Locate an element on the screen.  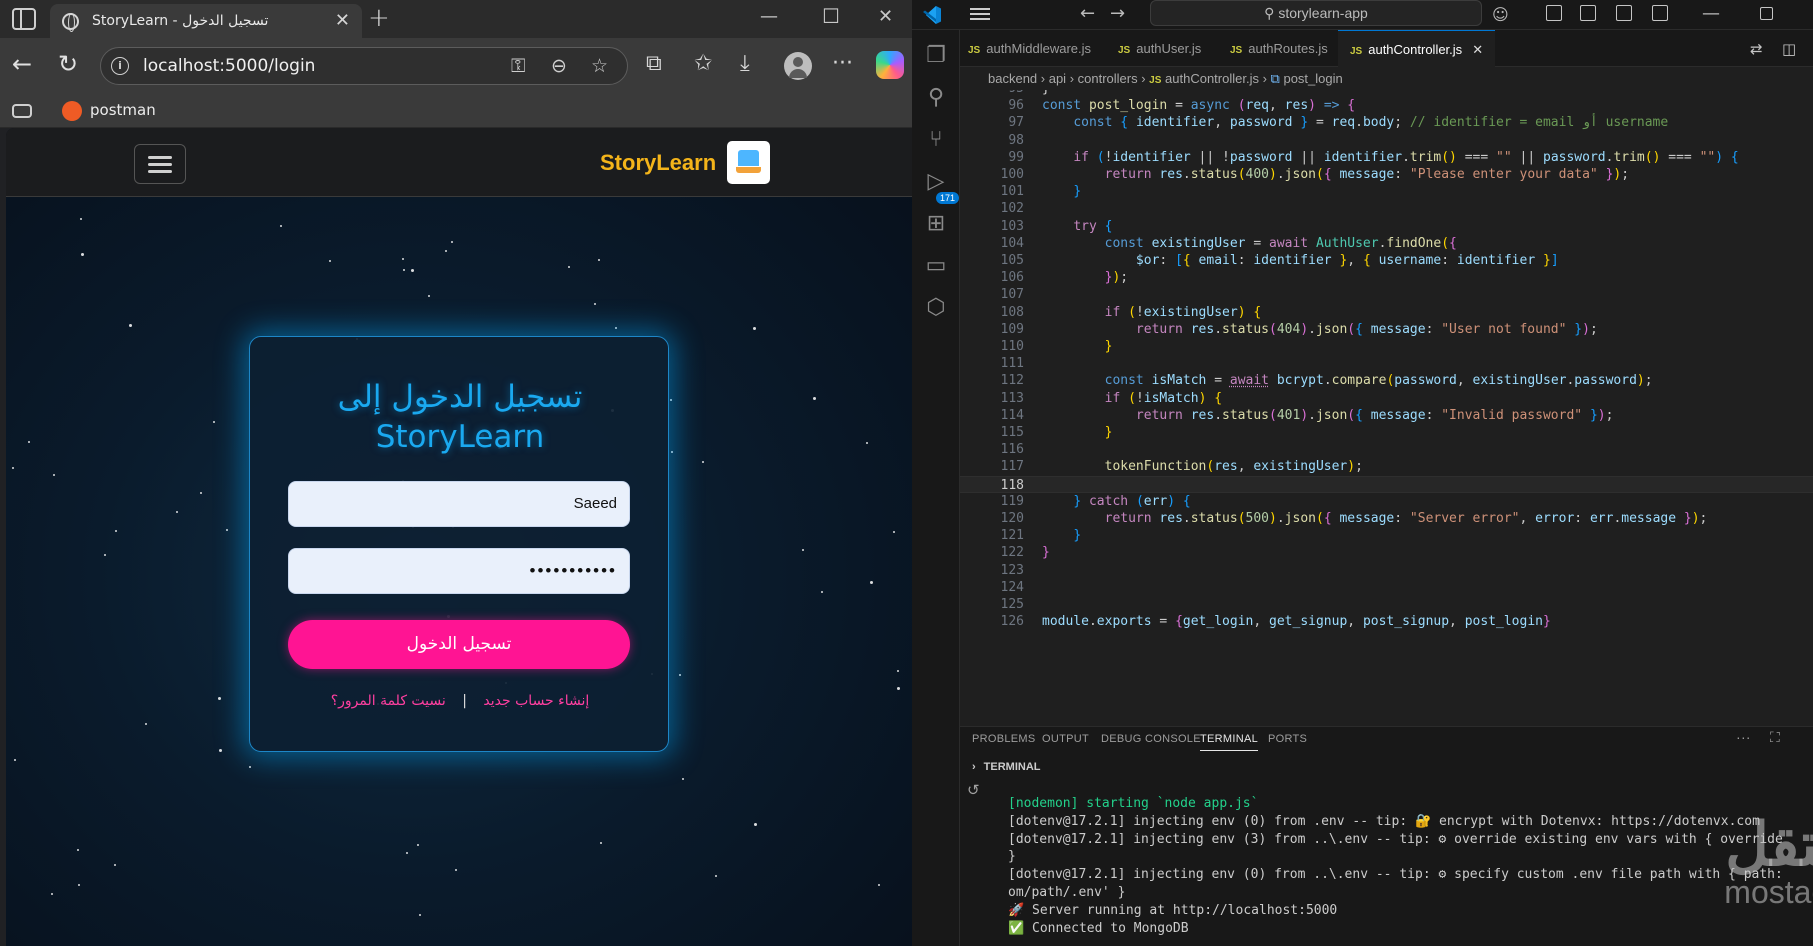
favorite-star-icon: ☆ is located at coordinates (599, 66).